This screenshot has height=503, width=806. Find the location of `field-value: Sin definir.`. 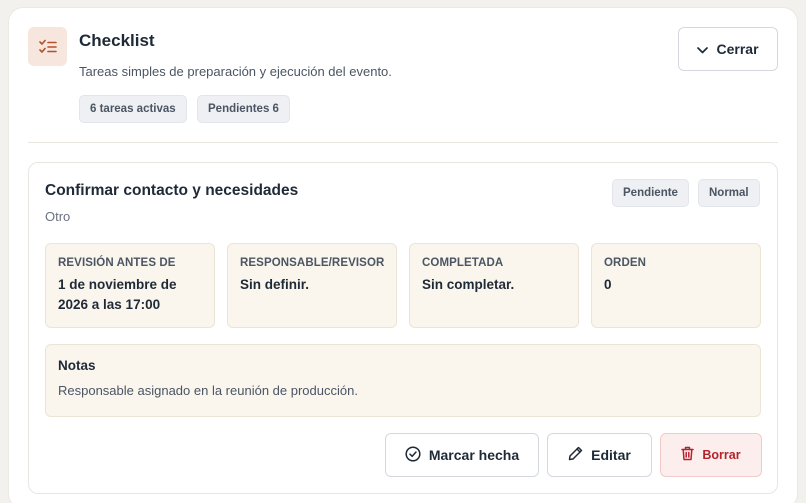

field-value: Sin definir. is located at coordinates (275, 284).